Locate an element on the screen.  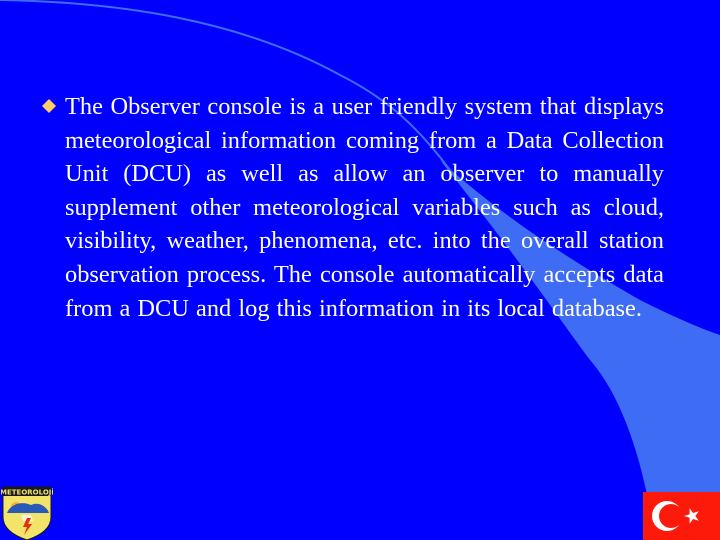
diamond-bullet-icon is located at coordinates (49, 106).